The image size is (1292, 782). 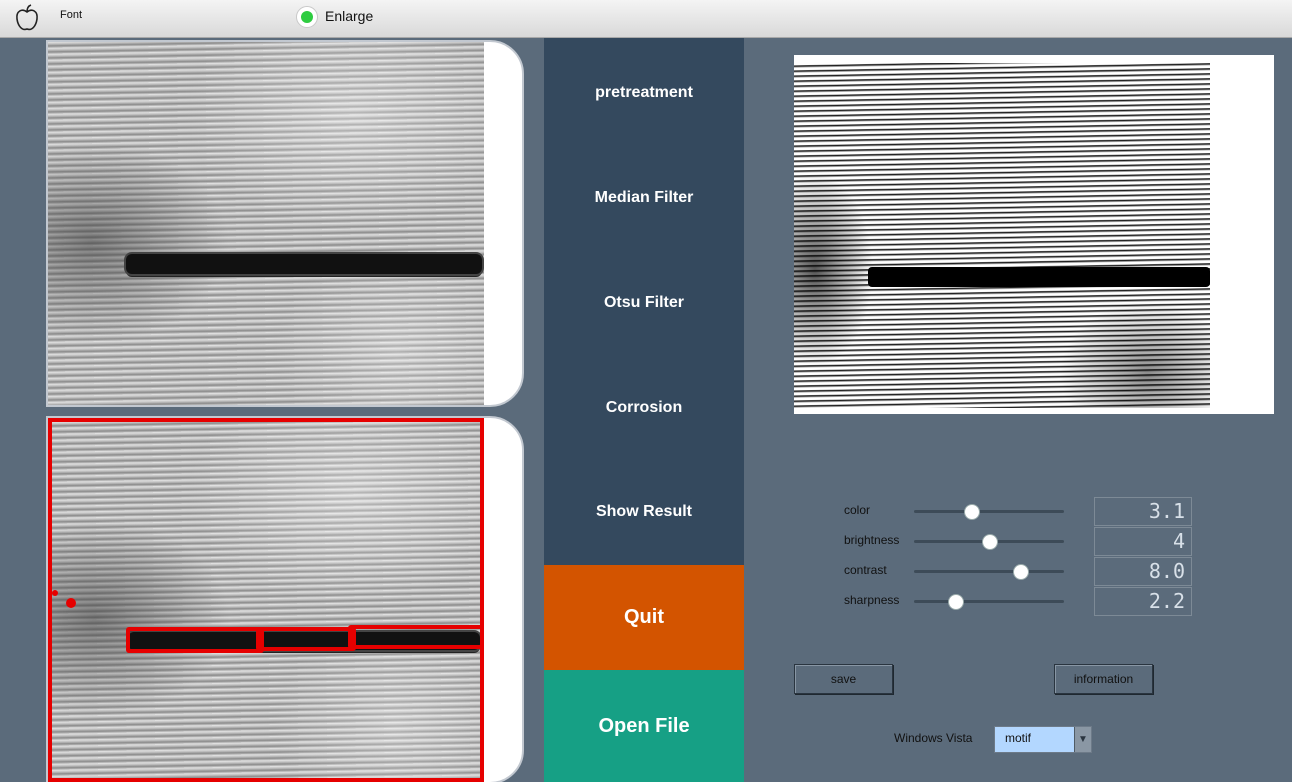 What do you see at coordinates (989, 571) in the screenshot?
I see `contrast-slider` at bounding box center [989, 571].